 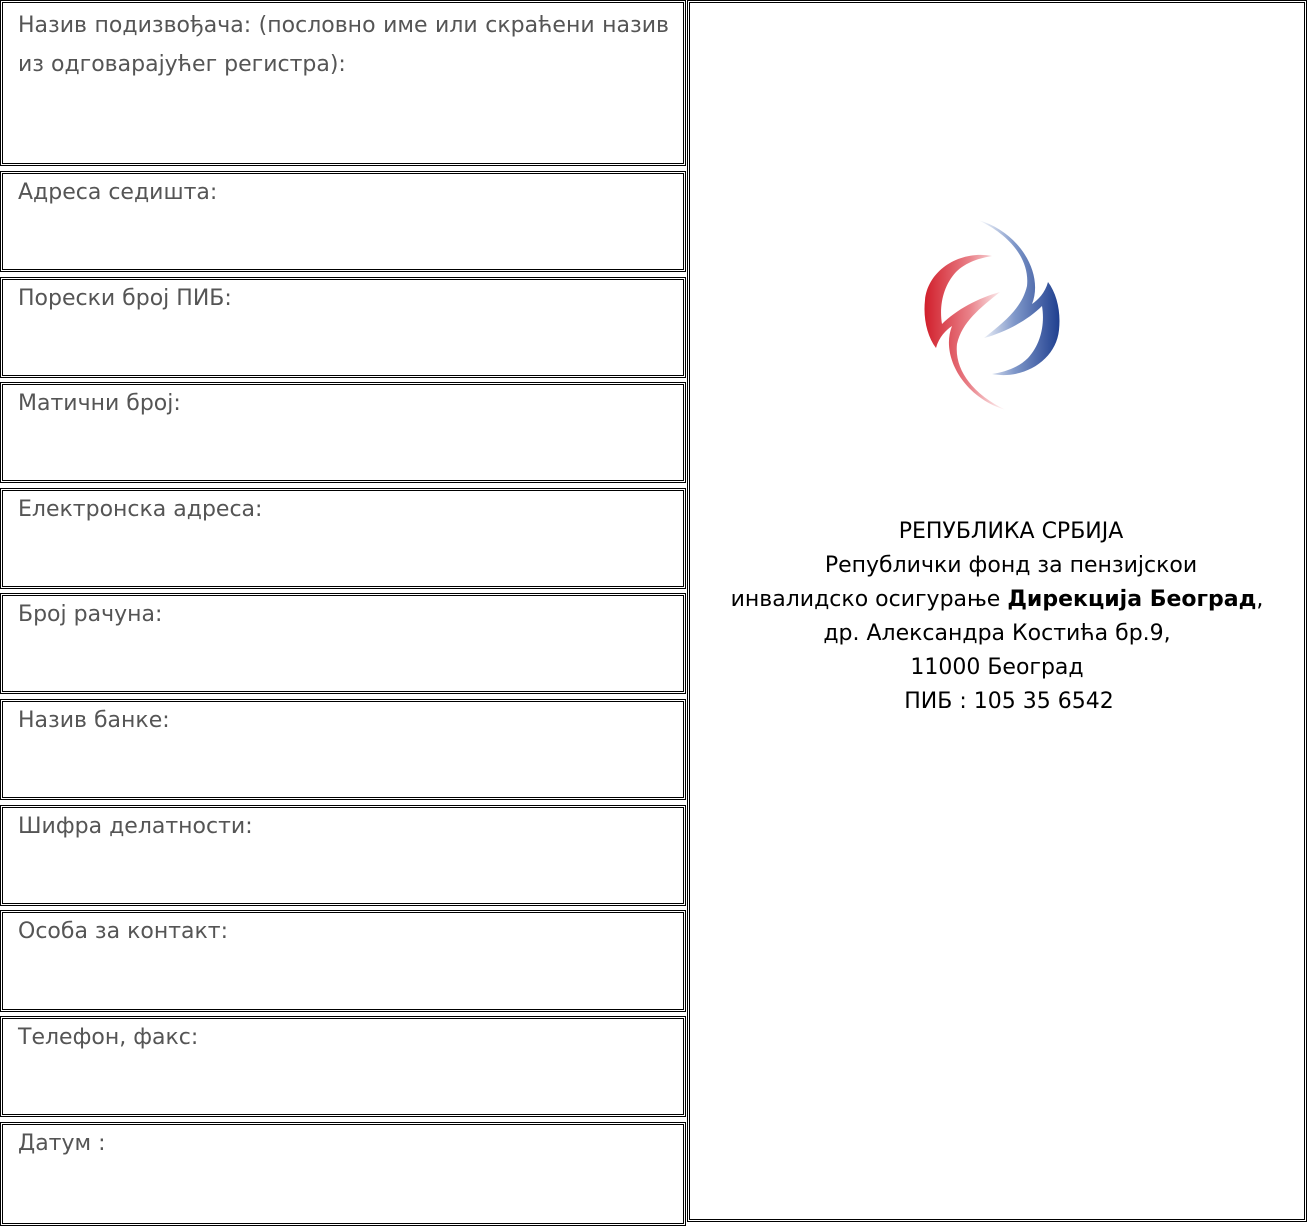 What do you see at coordinates (343, 327) in the screenshot?
I see `field-tax-number: Порески број ПИБ:` at bounding box center [343, 327].